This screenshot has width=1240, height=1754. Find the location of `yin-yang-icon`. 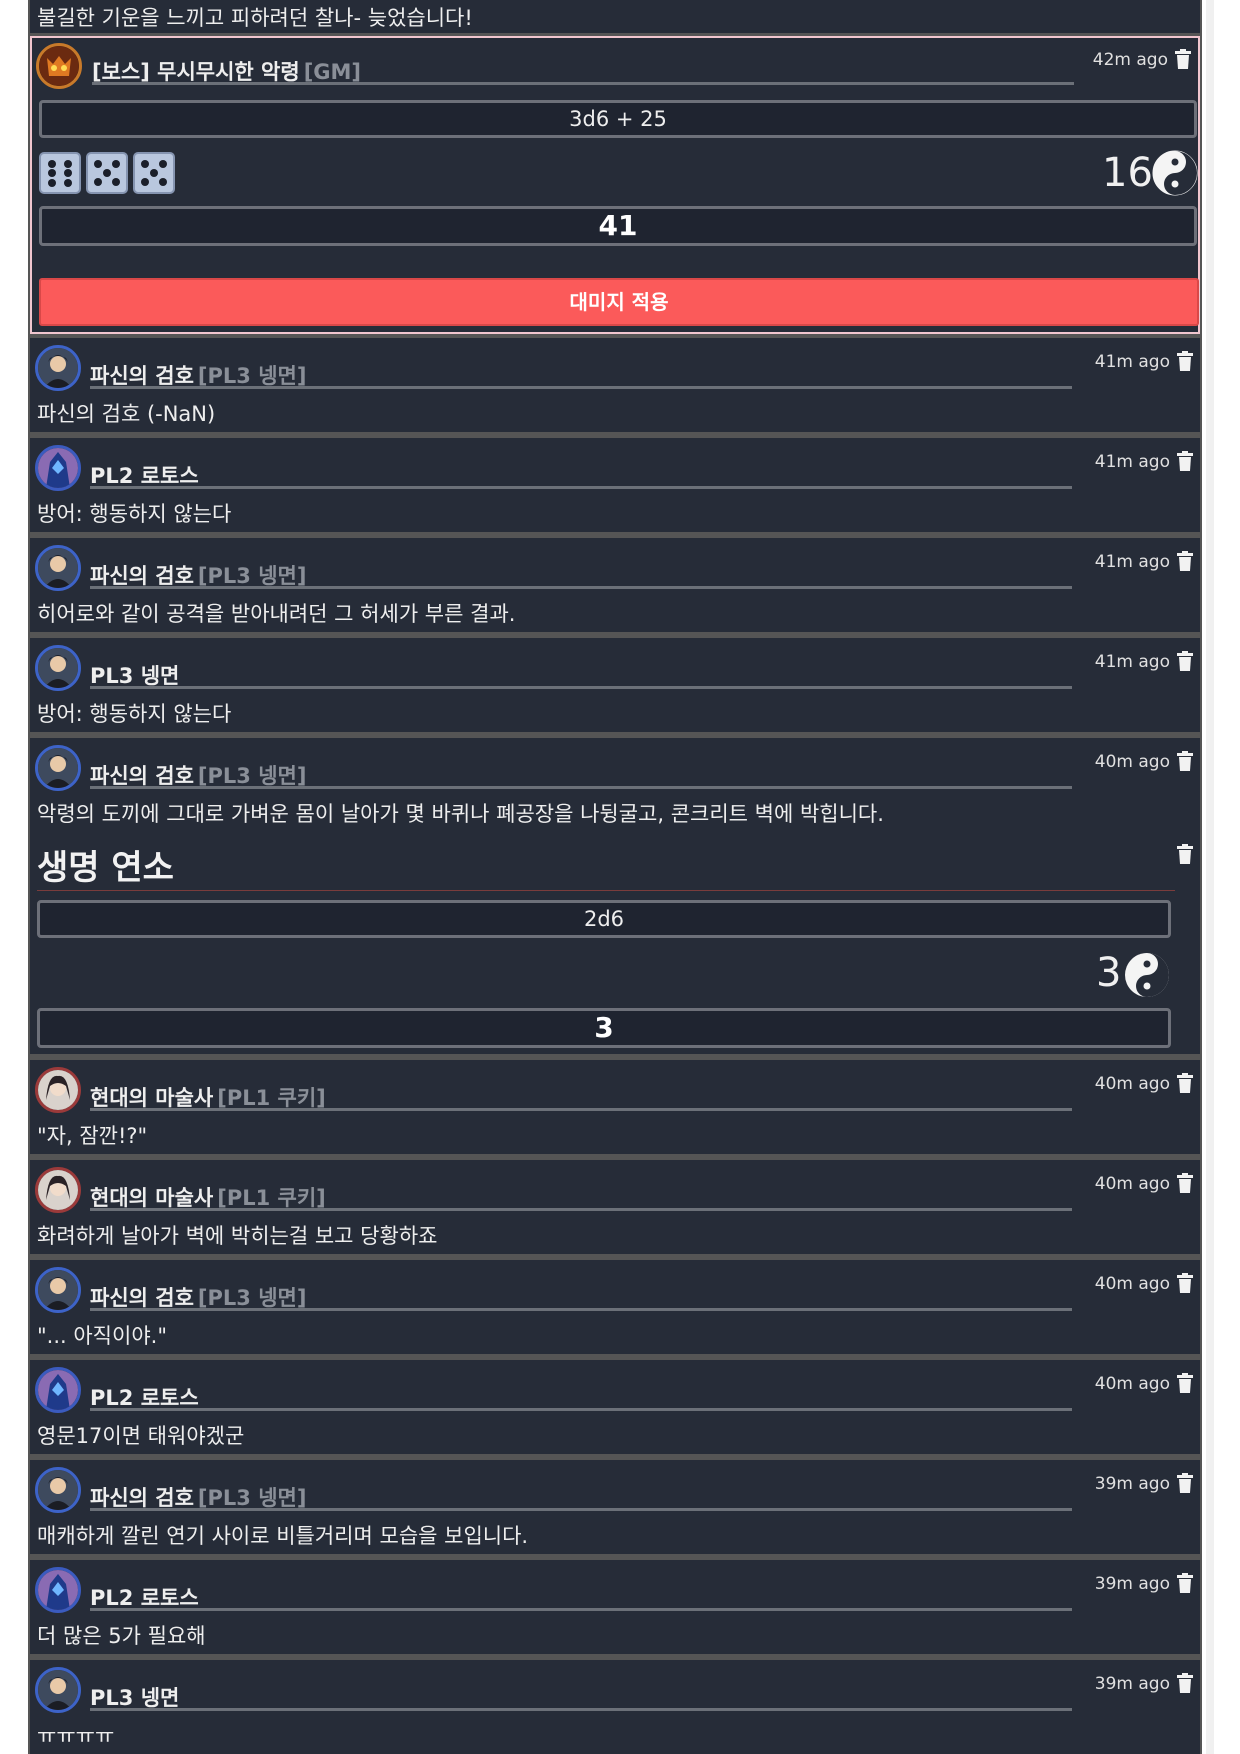

yin-yang-icon is located at coordinates (1175, 173).